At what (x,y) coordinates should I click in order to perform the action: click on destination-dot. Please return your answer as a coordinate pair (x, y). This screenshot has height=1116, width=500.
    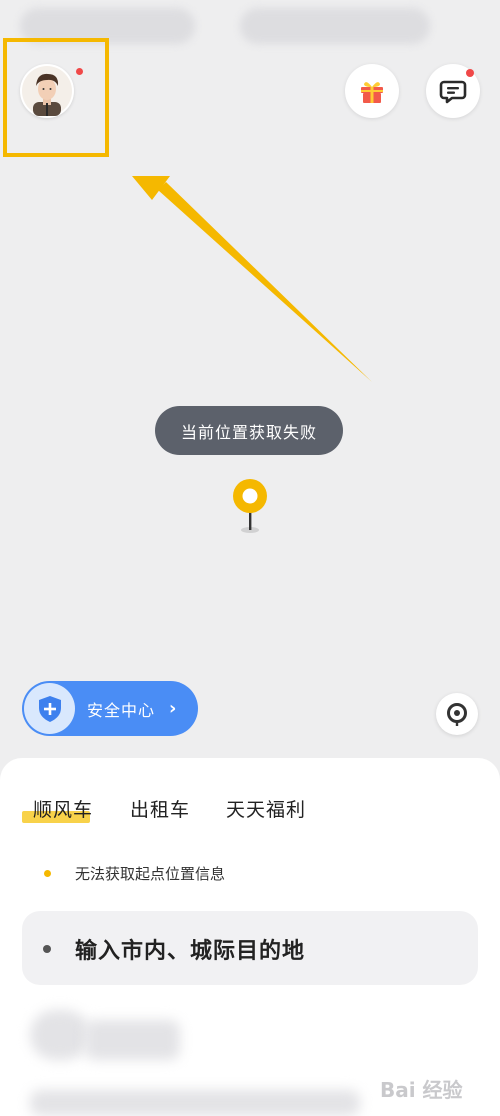
    Looking at the image, I should click on (47, 949).